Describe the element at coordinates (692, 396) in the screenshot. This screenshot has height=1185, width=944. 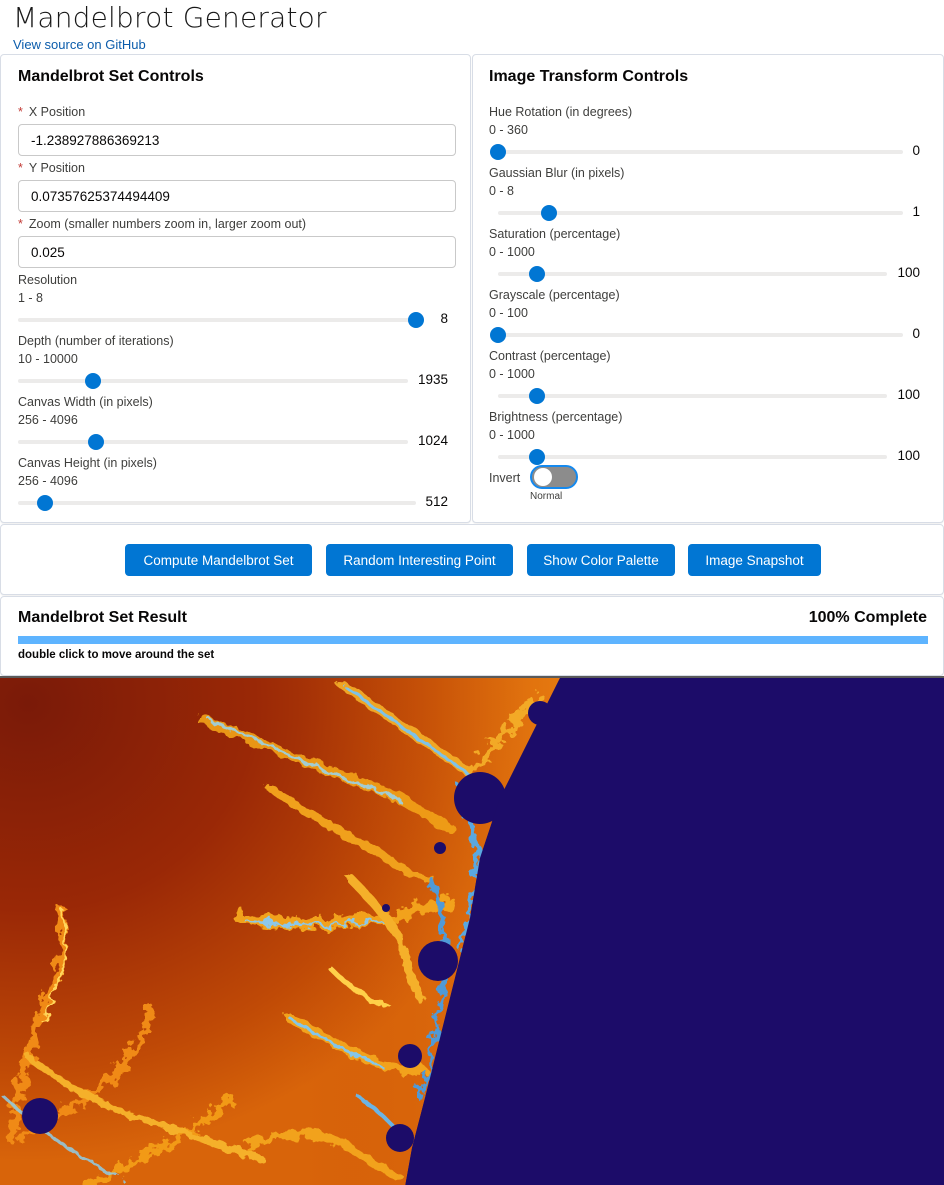
I see `contrast-slider` at that location.